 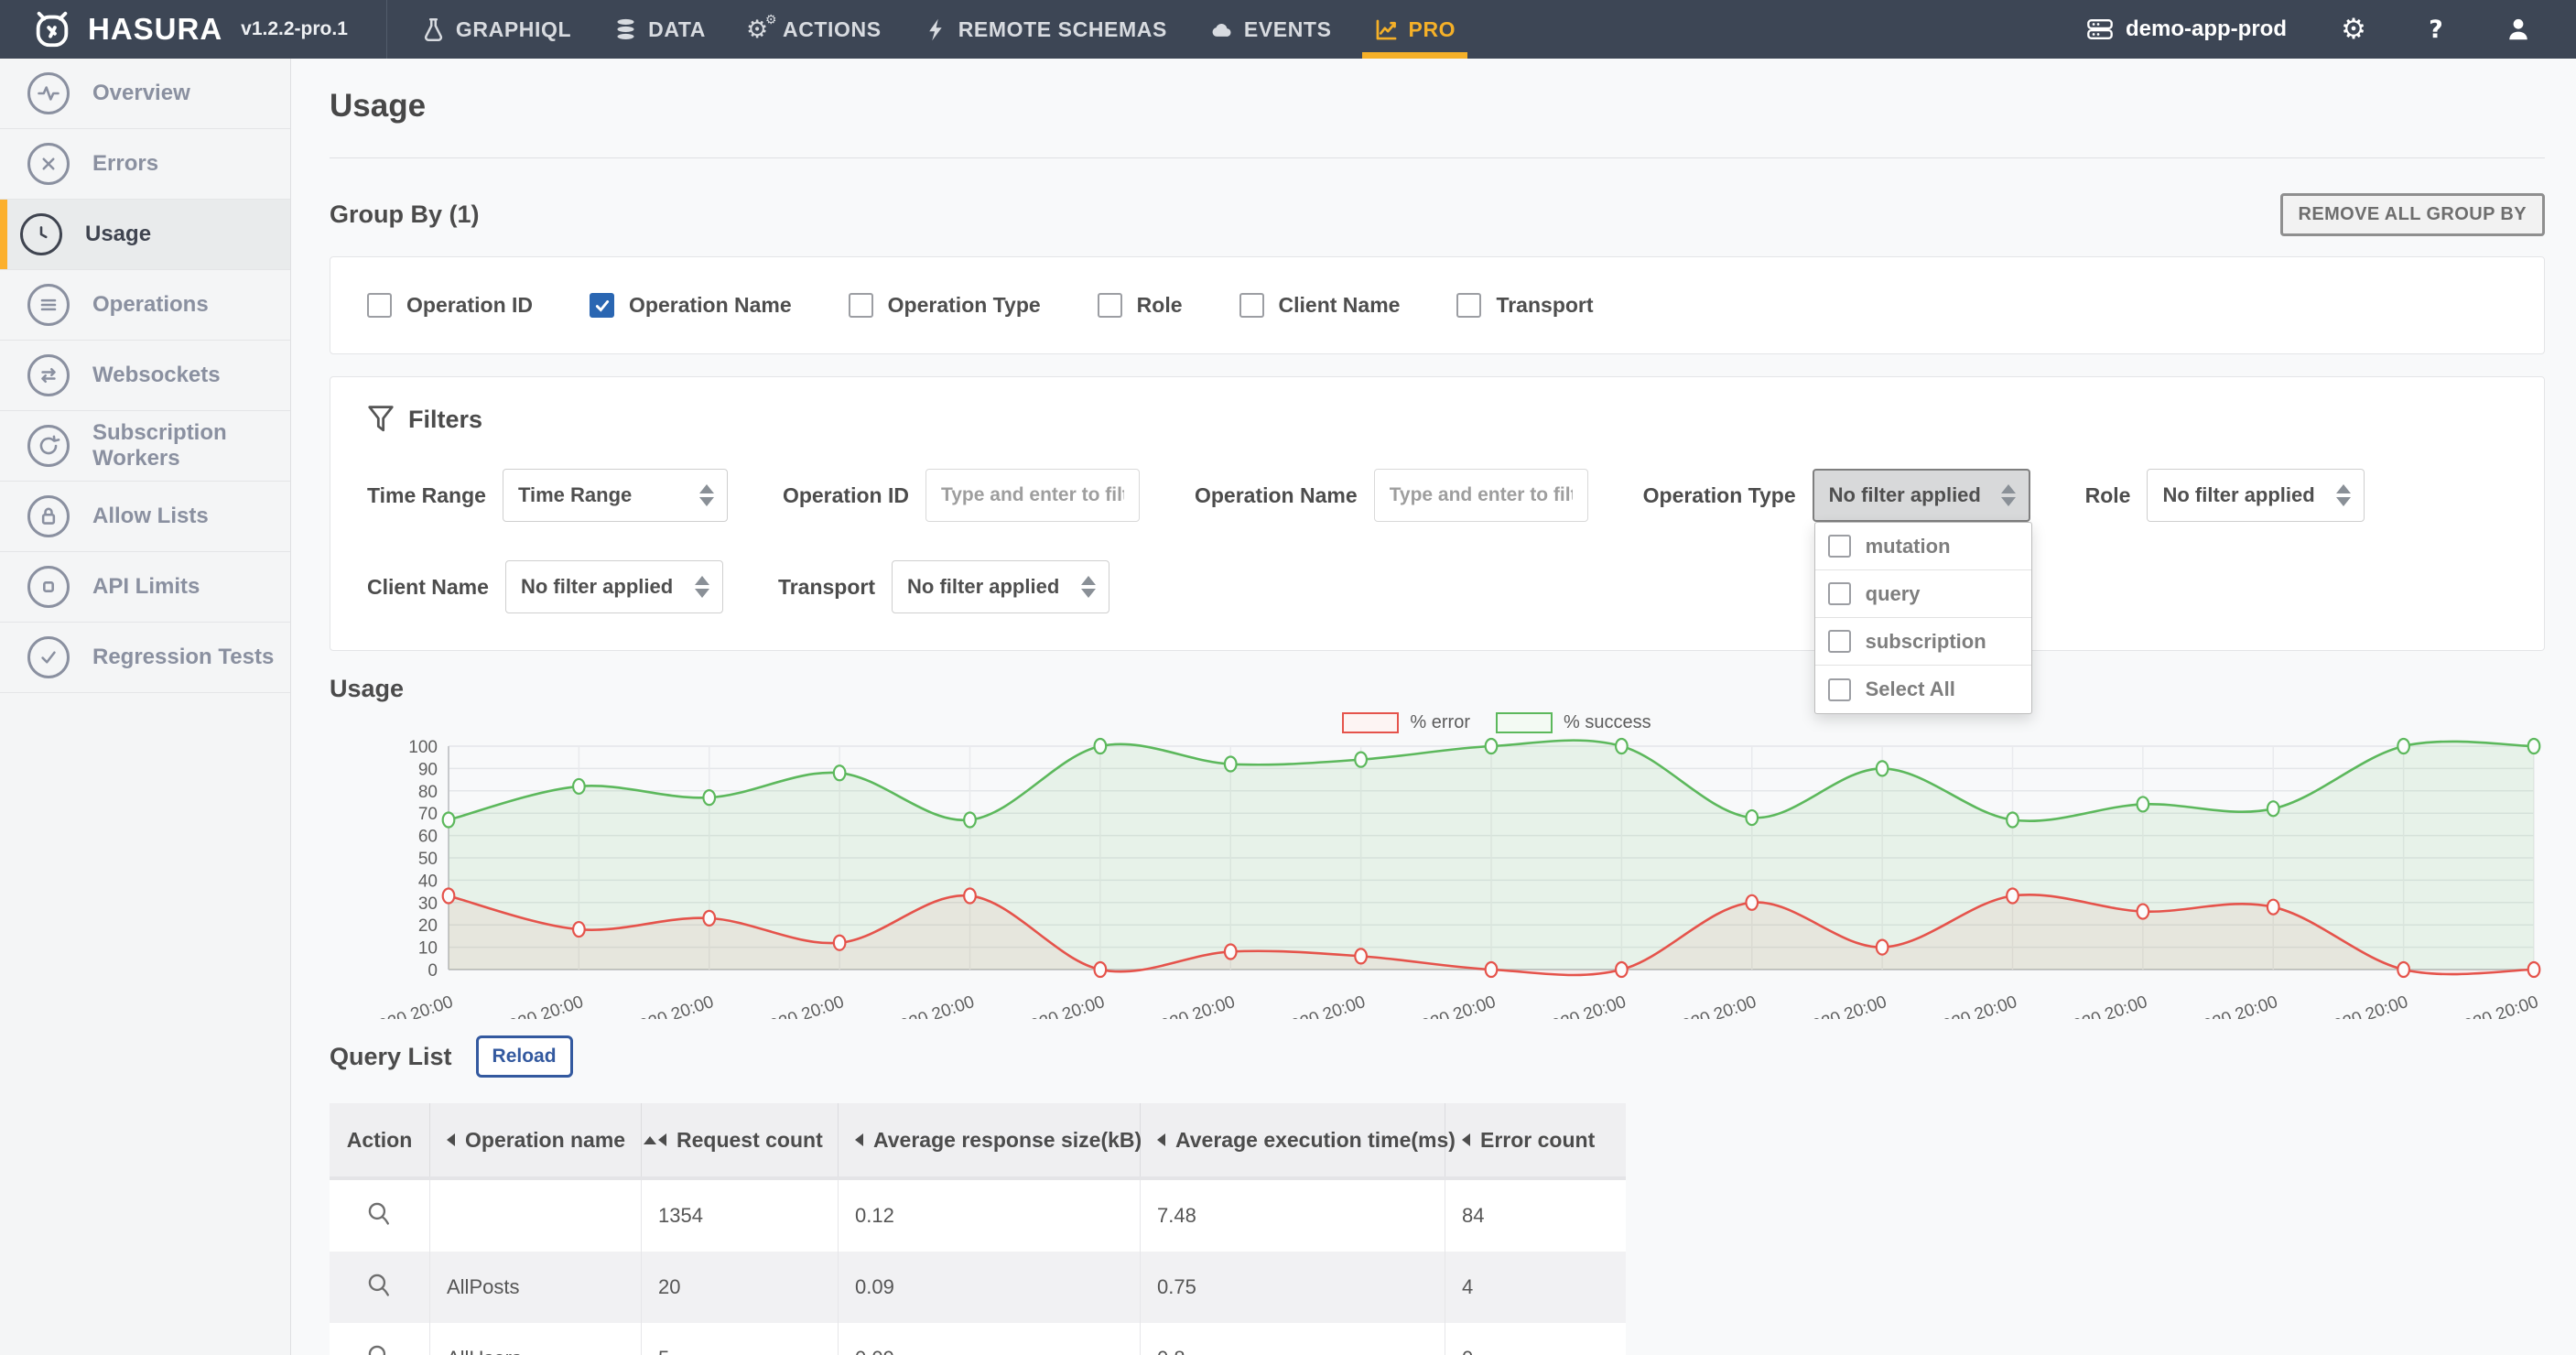 What do you see at coordinates (434, 30) in the screenshot?
I see `flask-icon` at bounding box center [434, 30].